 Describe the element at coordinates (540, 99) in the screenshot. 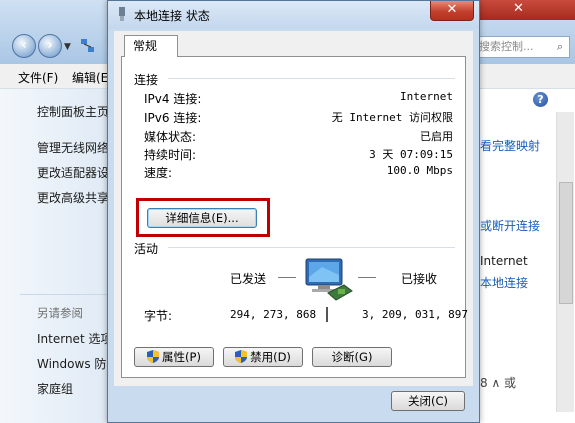

I see `help-icon: ?` at that location.